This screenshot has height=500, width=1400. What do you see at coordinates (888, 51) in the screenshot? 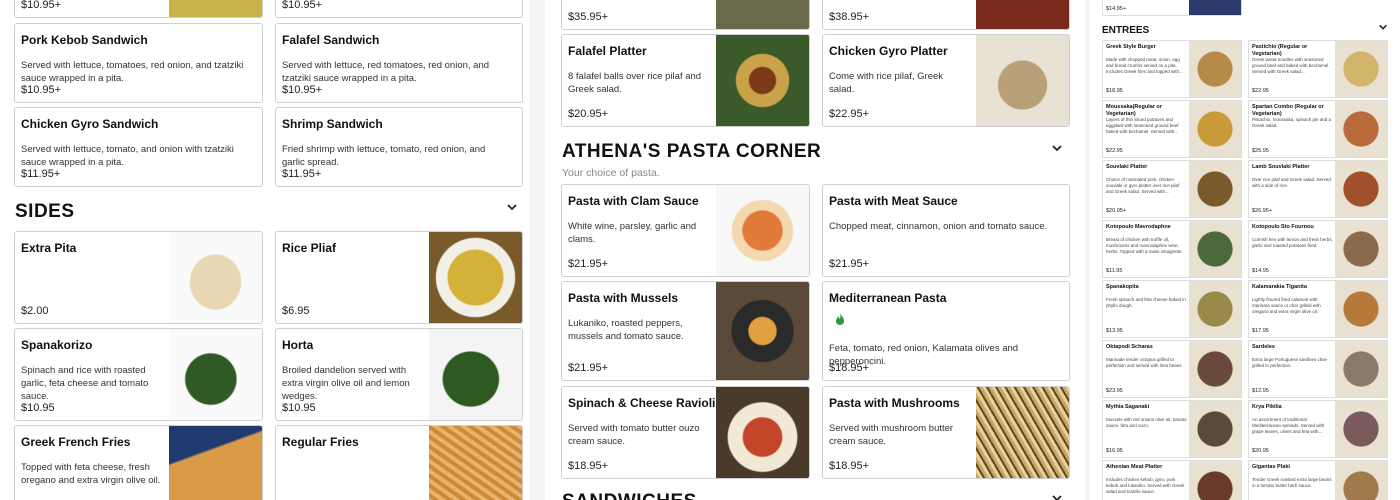
I see `item-name: Chicken Gyro Platter` at bounding box center [888, 51].